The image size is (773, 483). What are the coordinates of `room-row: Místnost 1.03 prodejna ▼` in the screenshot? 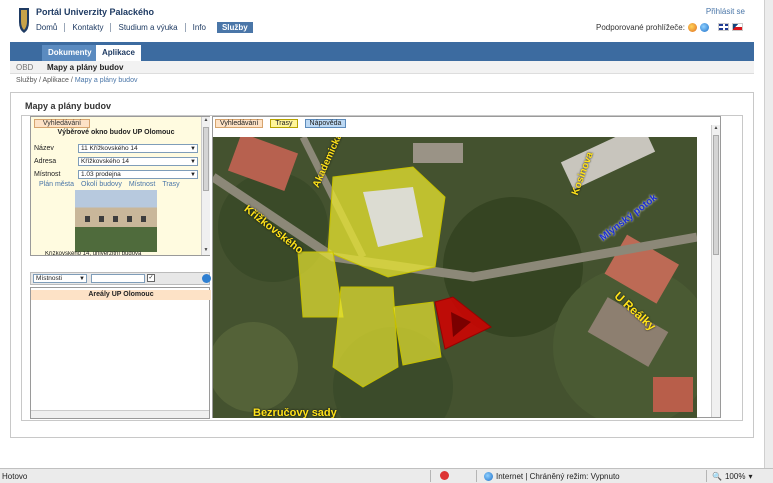 It's located at (117, 174).